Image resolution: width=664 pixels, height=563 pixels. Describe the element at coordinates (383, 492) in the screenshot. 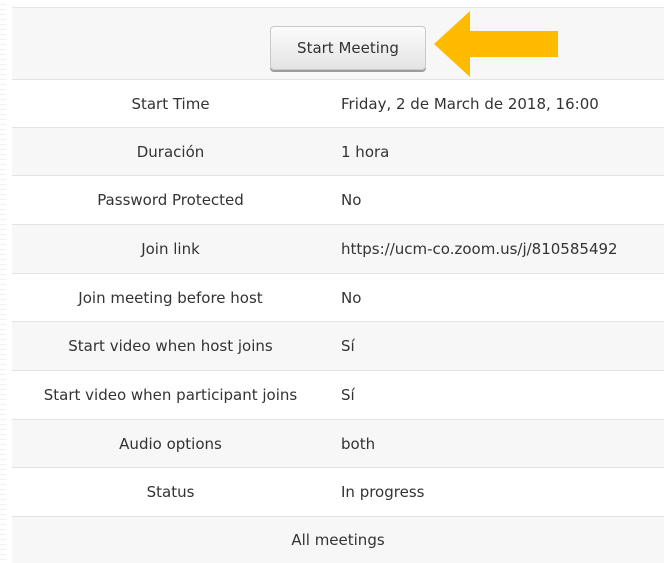

I see `status-value: In progress` at that location.